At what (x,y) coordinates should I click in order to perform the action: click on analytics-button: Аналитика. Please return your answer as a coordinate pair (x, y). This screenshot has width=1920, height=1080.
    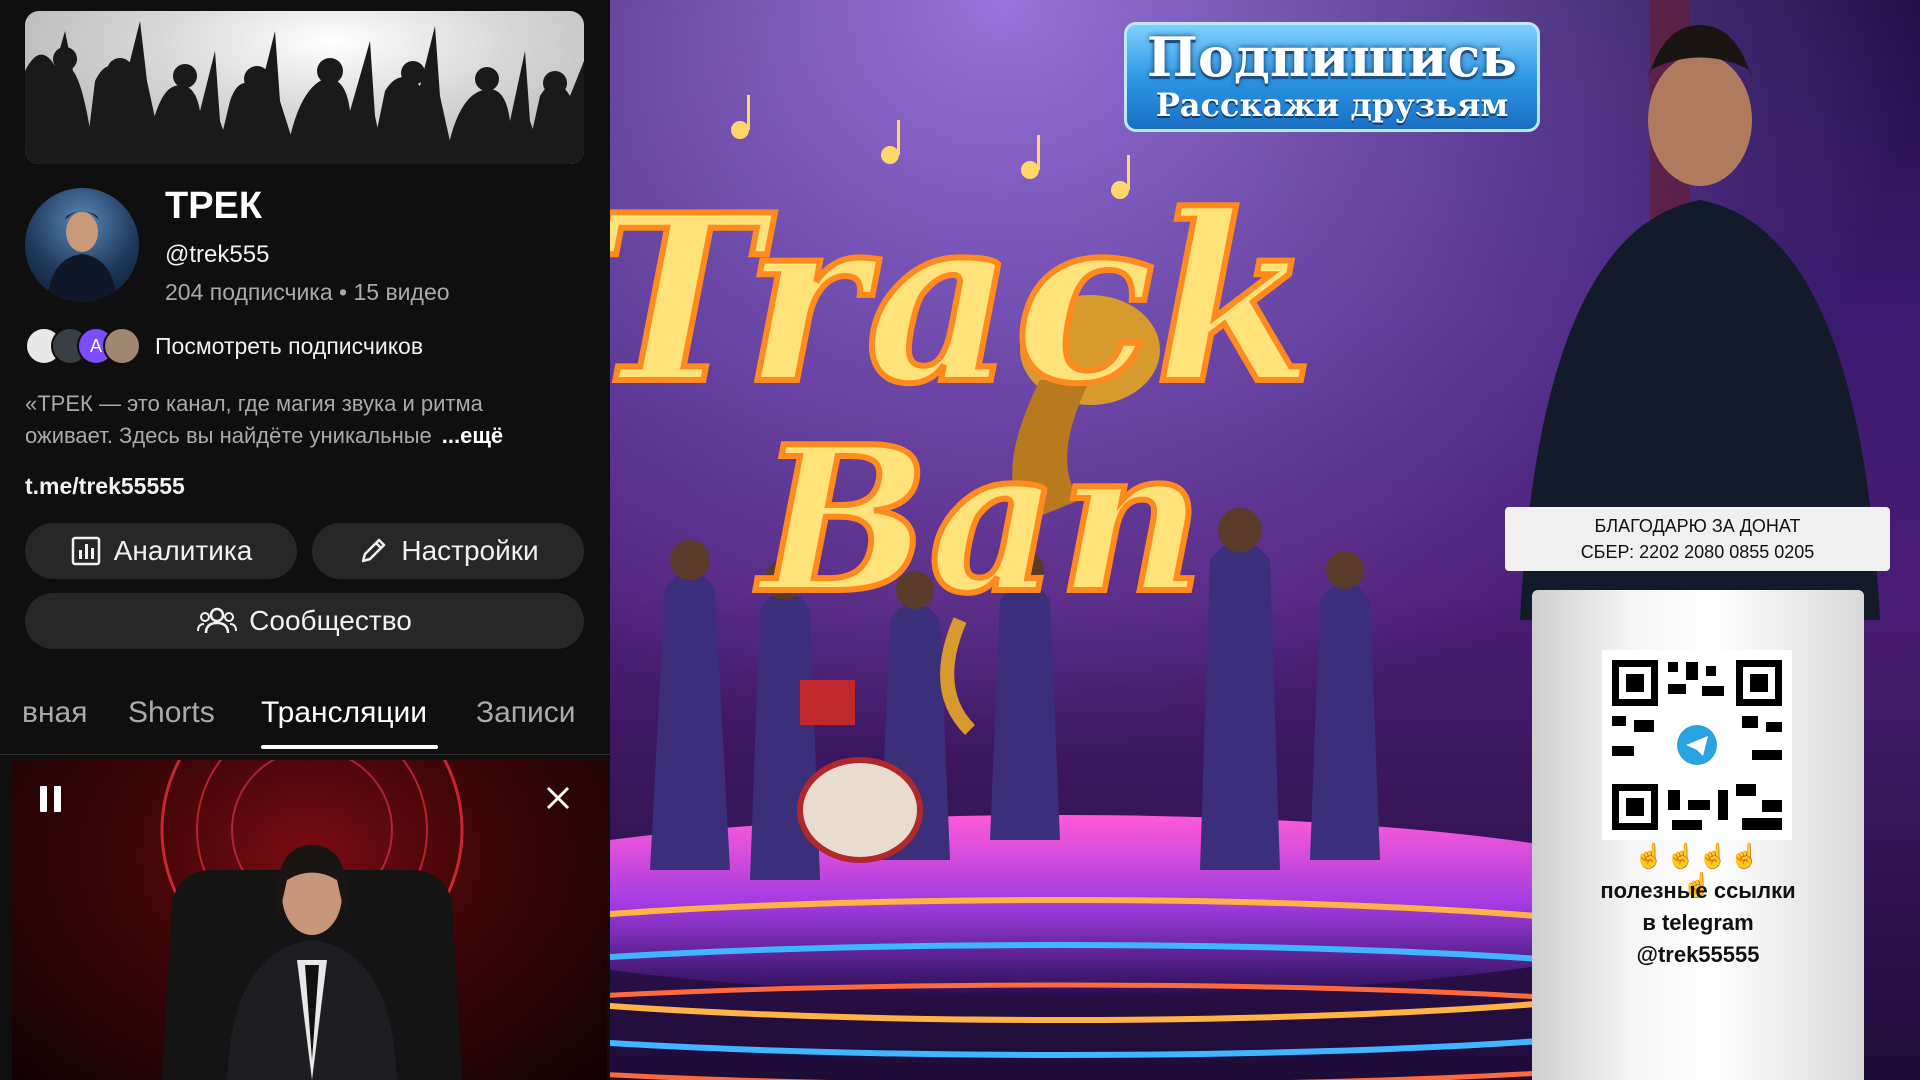
    Looking at the image, I should click on (161, 551).